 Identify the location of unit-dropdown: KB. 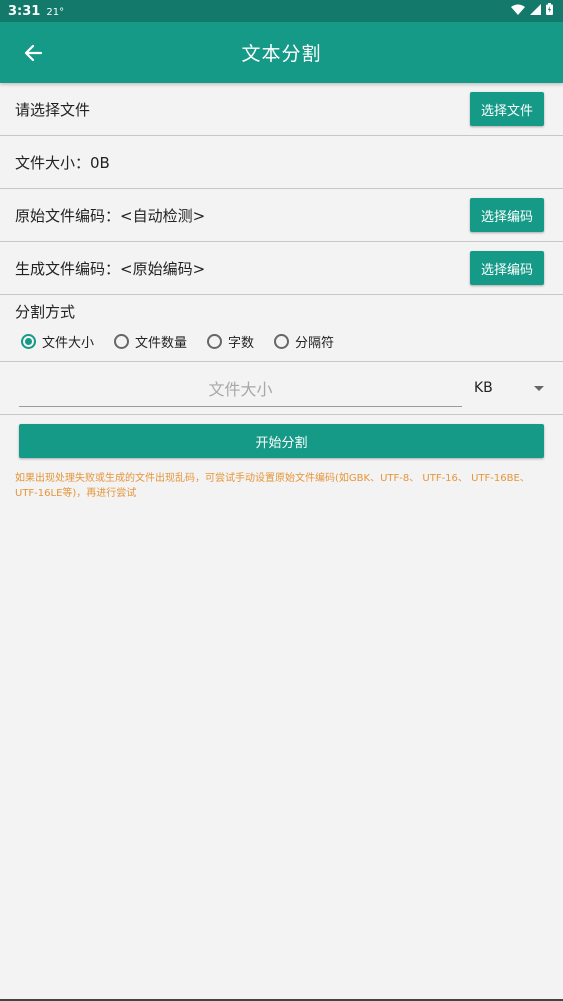
(509, 388).